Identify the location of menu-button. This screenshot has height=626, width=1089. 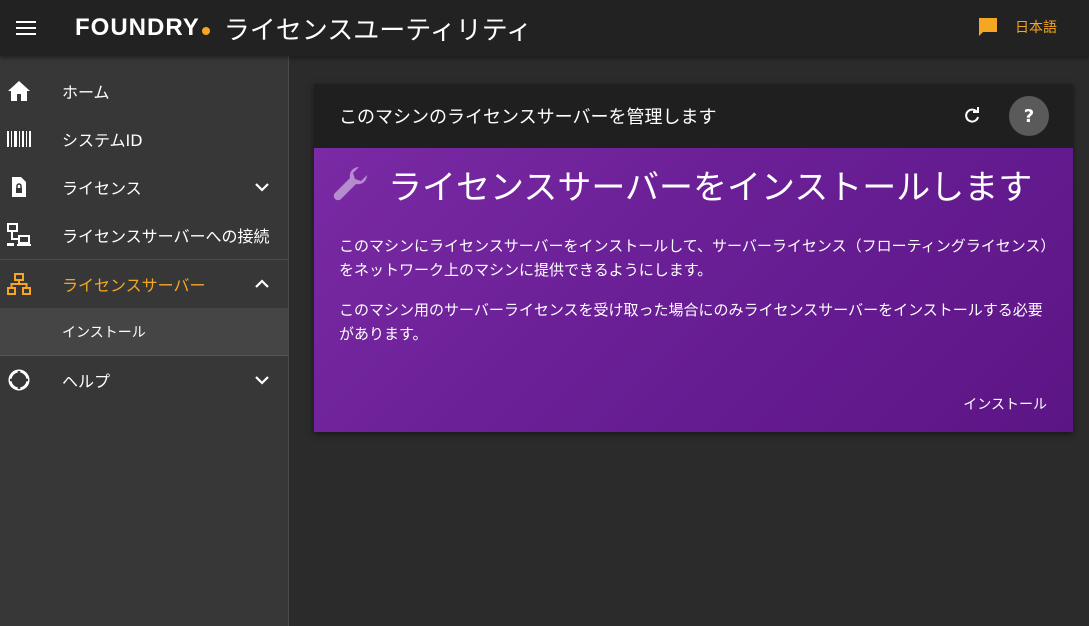
(26, 28).